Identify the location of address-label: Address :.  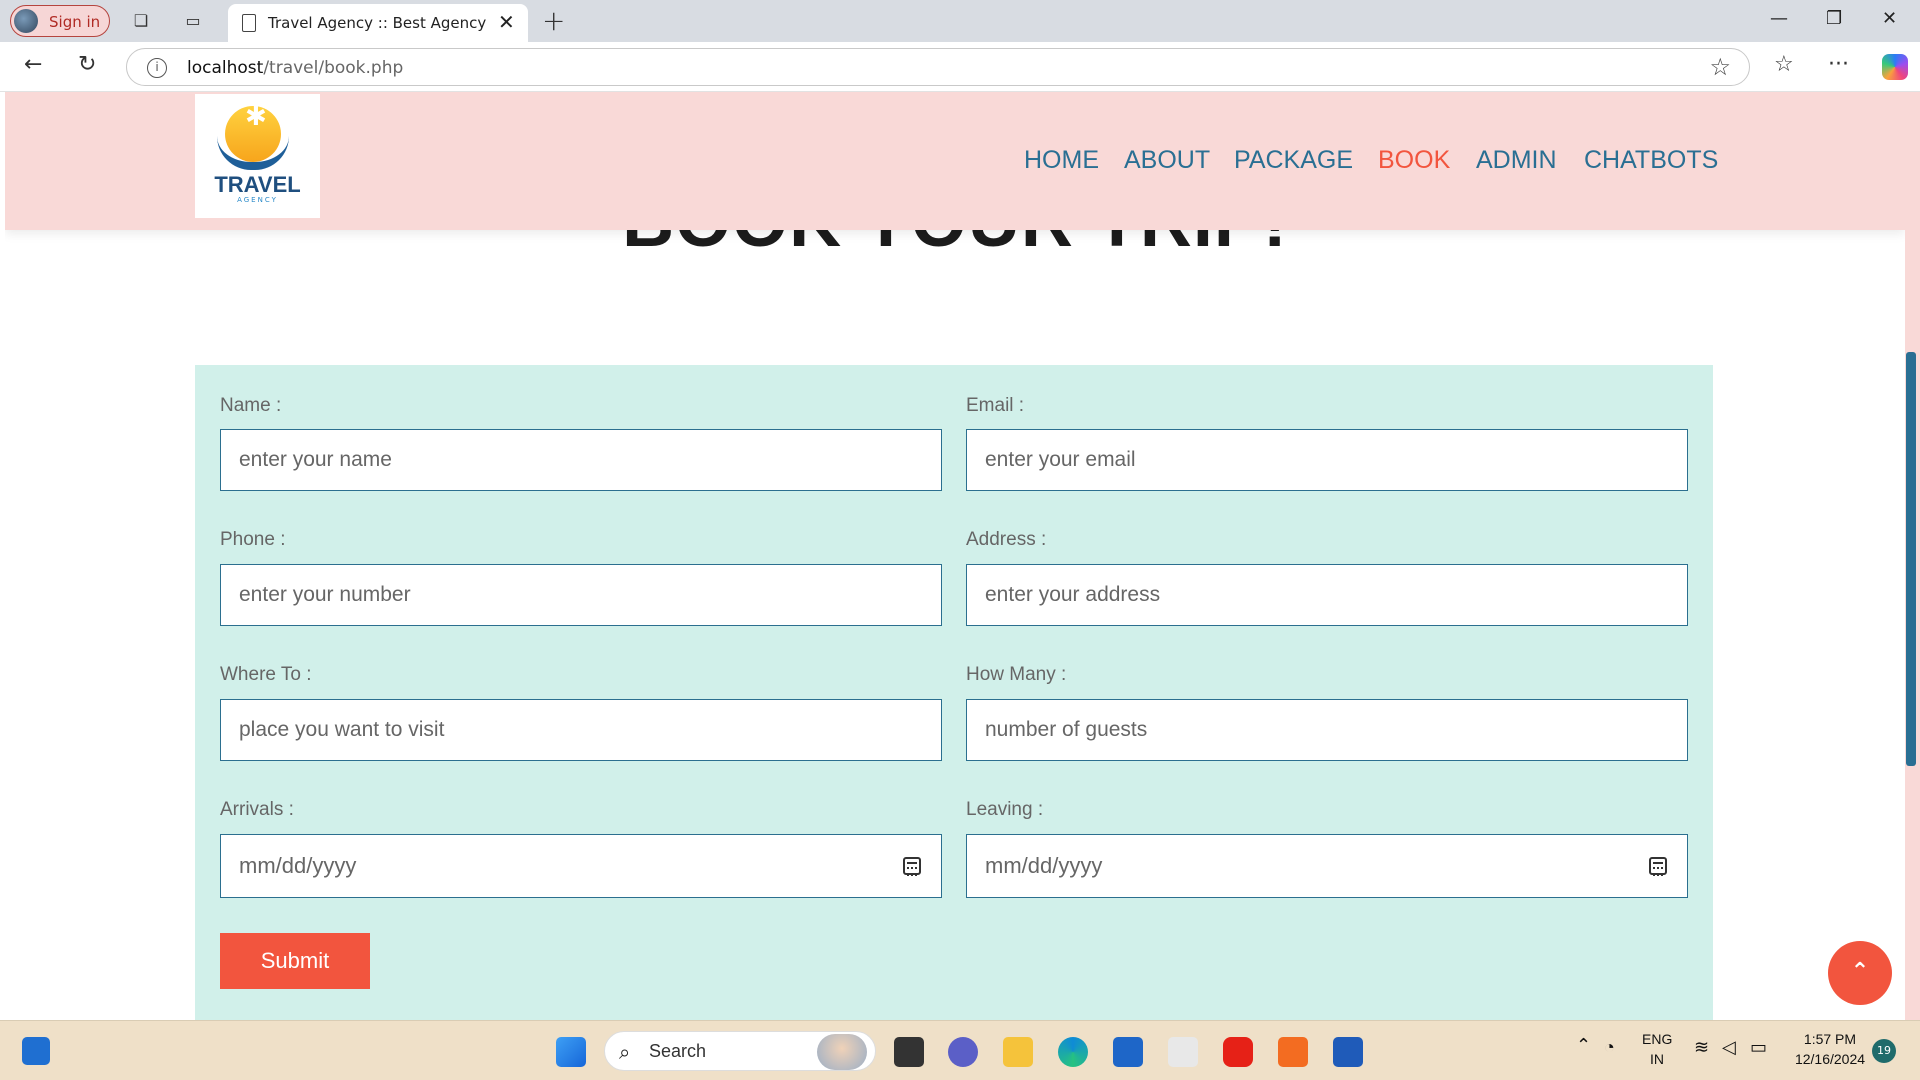
(1006, 539).